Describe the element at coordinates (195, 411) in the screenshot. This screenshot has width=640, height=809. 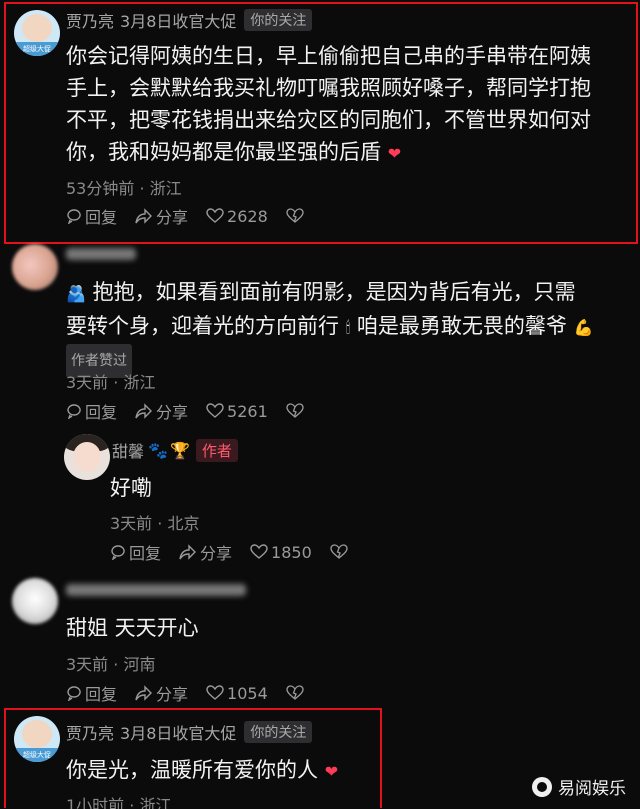
I see `comment-actions: 回复 分享 5261` at that location.